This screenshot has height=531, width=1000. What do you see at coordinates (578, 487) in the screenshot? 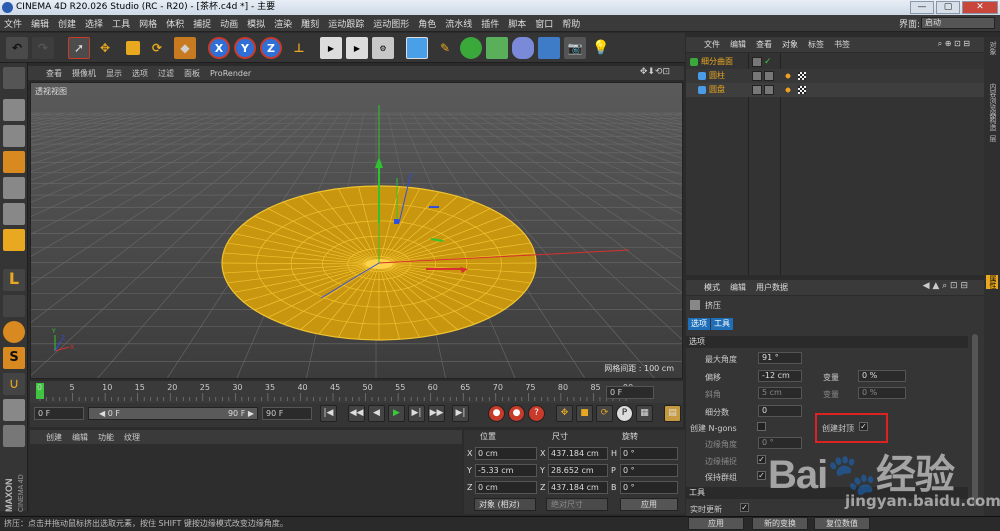
I see `size-field: 437.184 cm` at bounding box center [578, 487].